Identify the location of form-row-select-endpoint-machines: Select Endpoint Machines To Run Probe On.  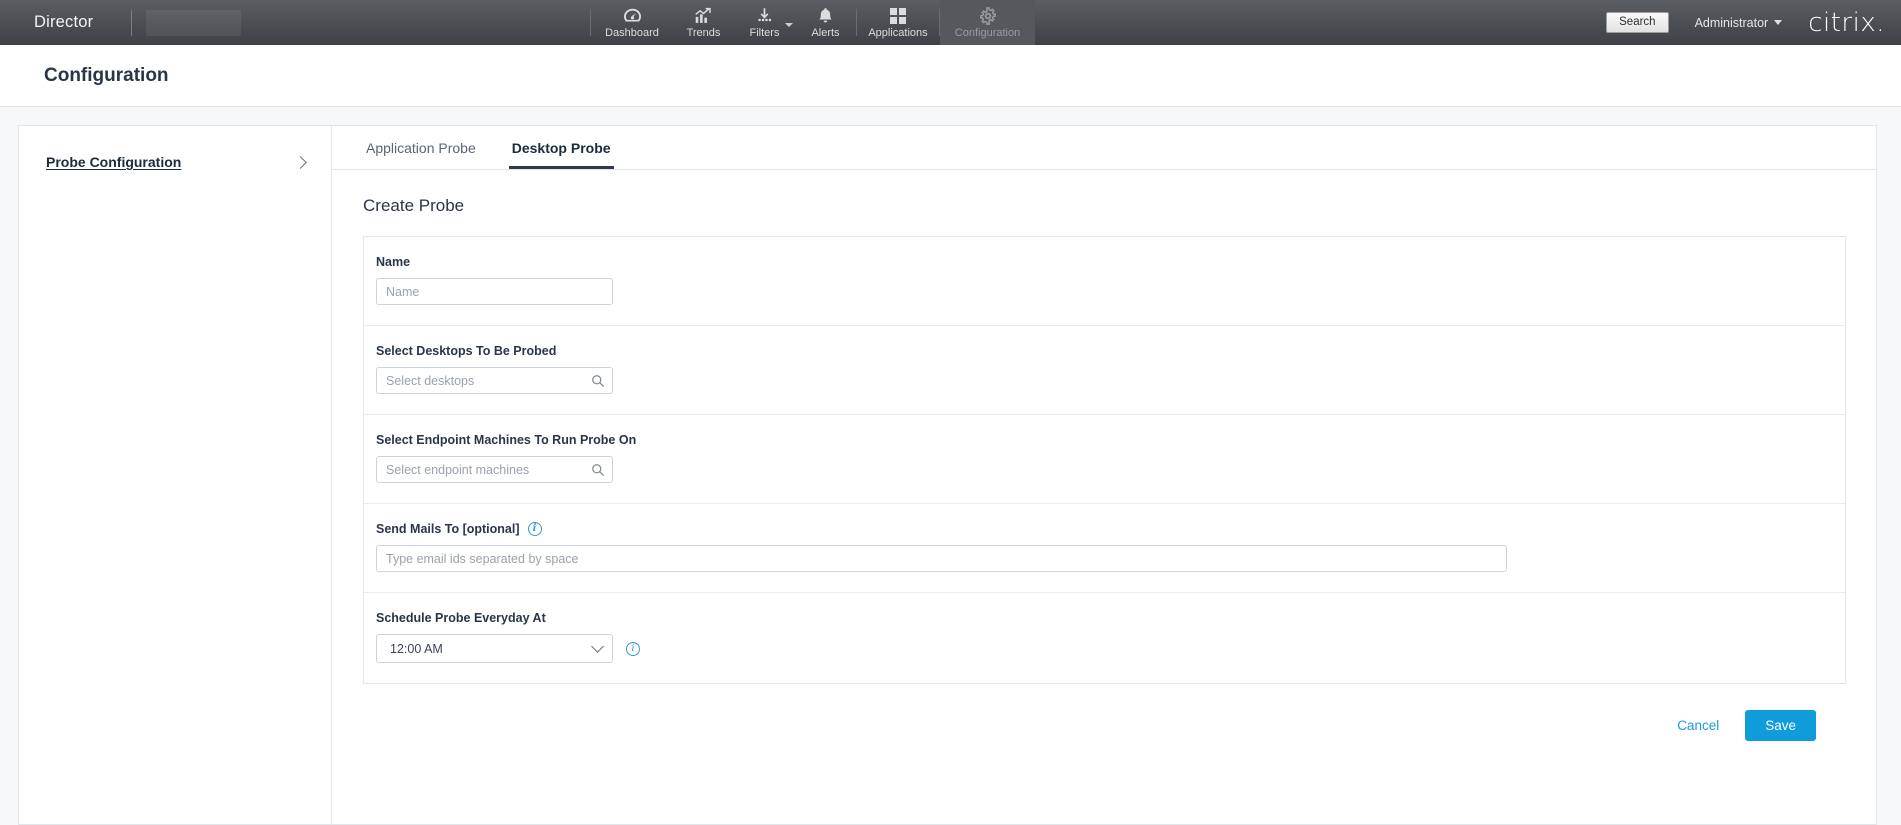
(1104, 459).